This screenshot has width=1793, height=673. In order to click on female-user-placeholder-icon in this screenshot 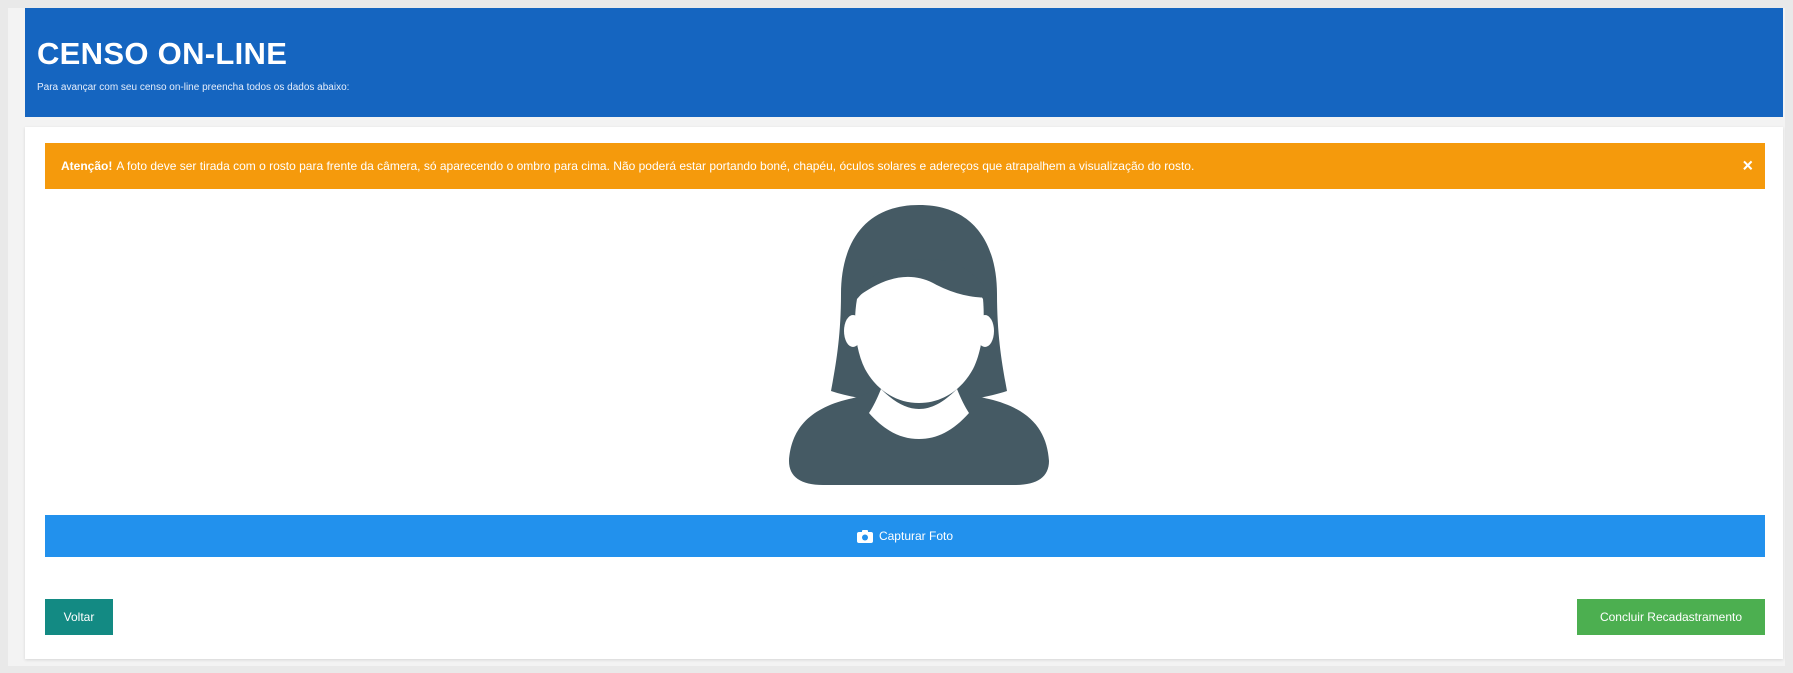, I will do `click(919, 344)`.